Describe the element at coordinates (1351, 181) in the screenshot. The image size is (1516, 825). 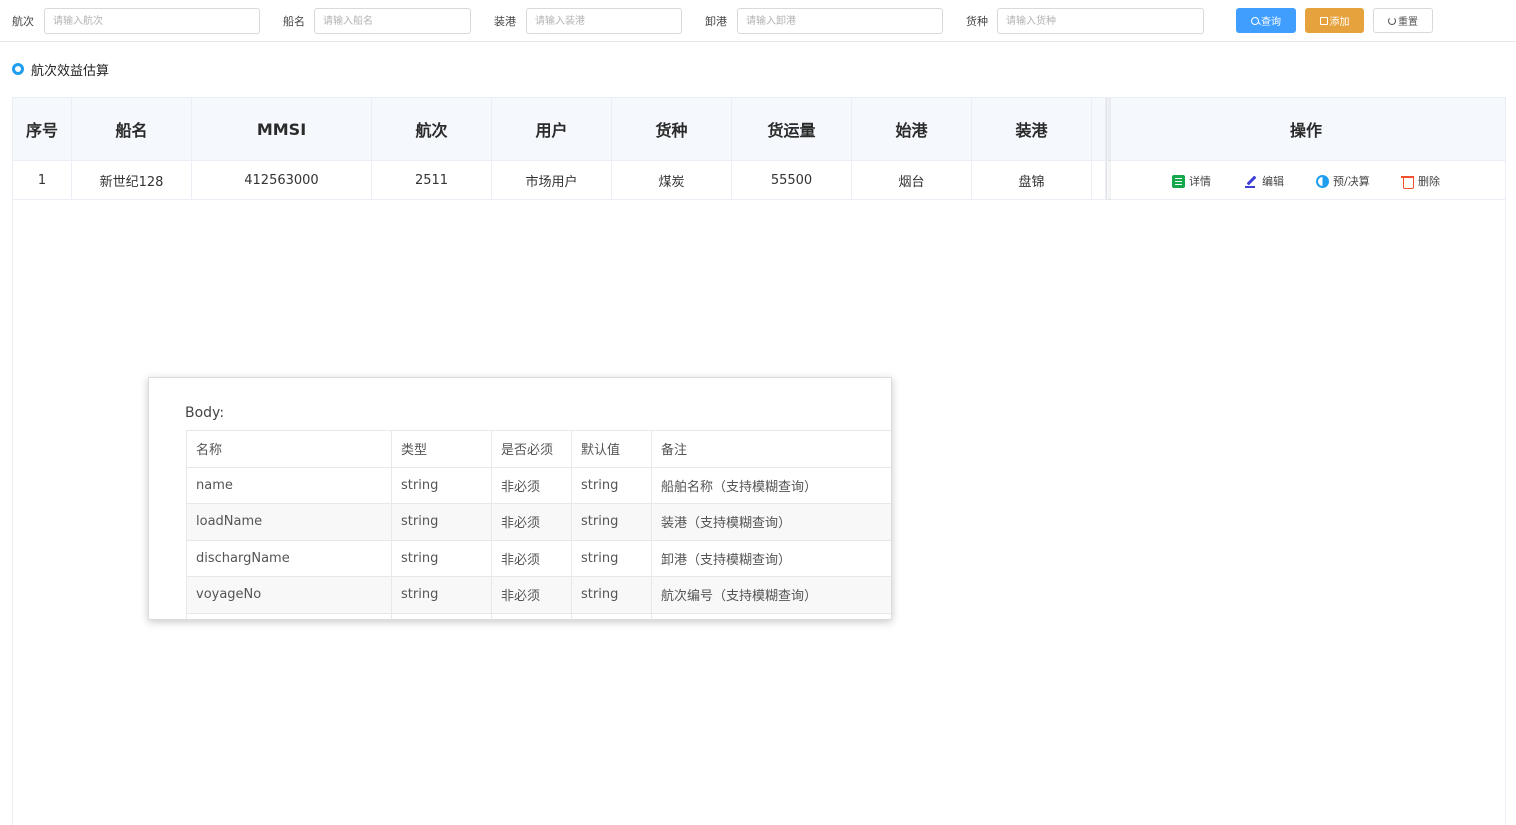
I see `settlement-label: 预/决算` at that location.